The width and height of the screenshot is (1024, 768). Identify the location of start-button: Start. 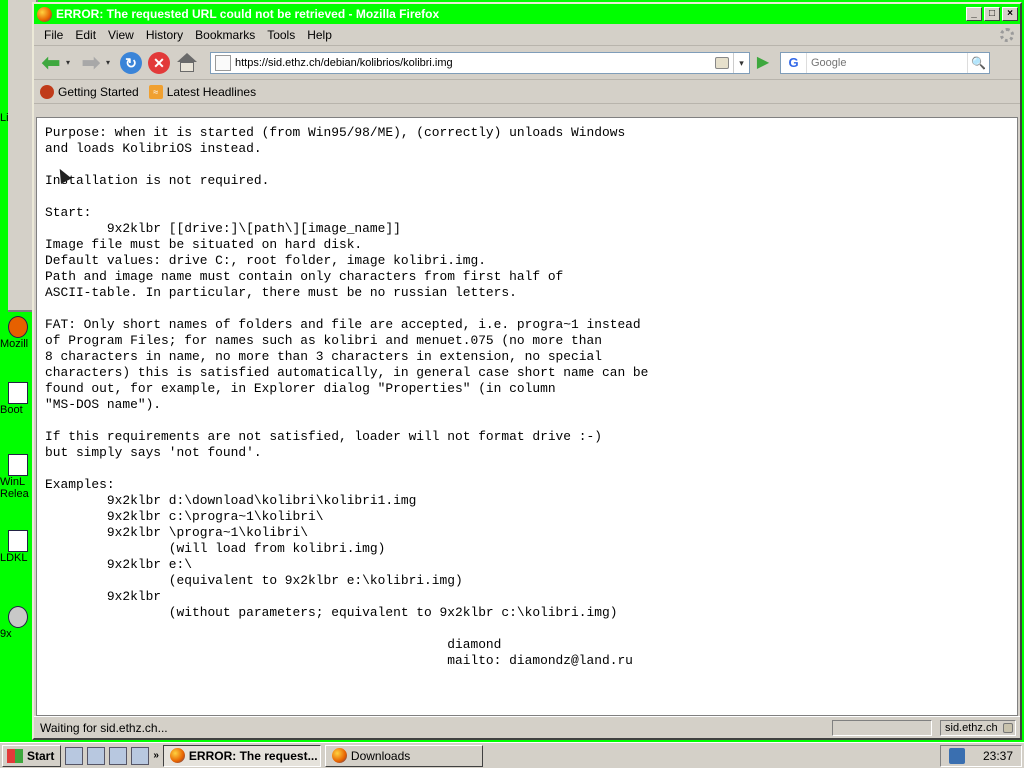
(32, 755).